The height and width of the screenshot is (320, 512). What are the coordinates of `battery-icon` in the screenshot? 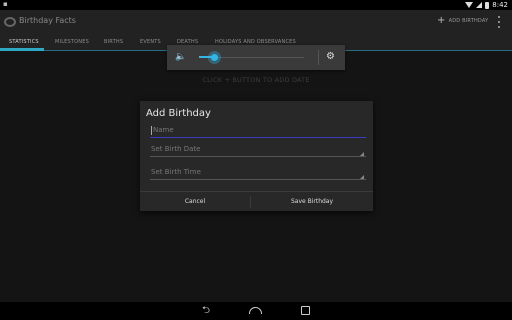 It's located at (487, 5).